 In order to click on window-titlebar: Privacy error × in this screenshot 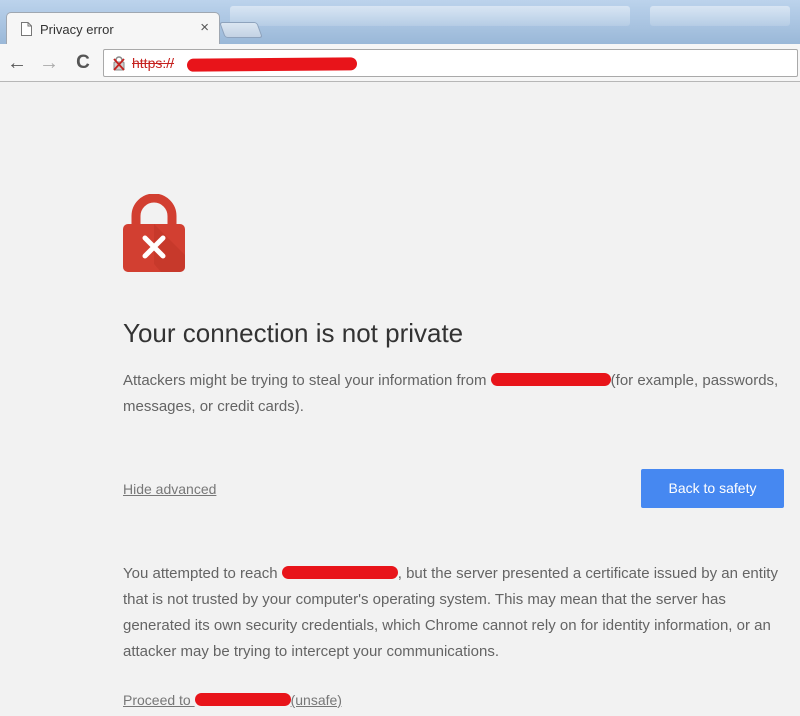, I will do `click(400, 23)`.